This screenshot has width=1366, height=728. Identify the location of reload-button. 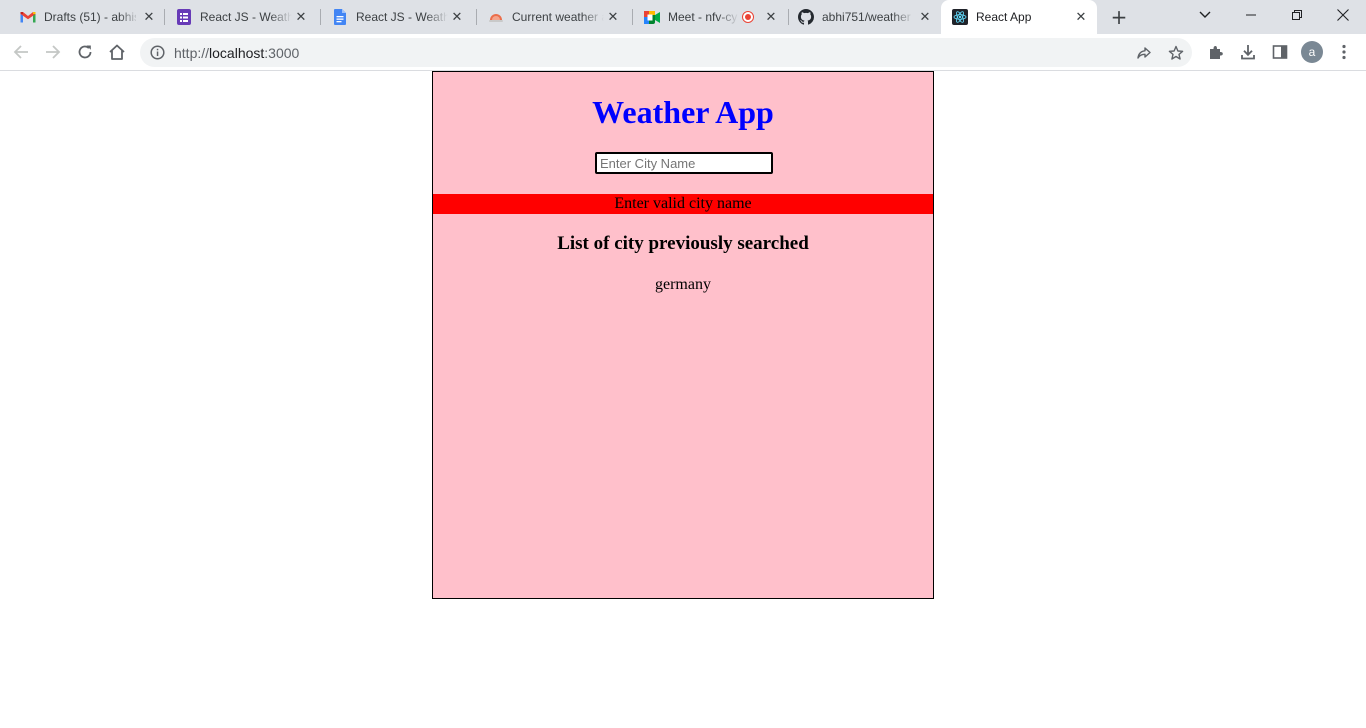
(85, 52).